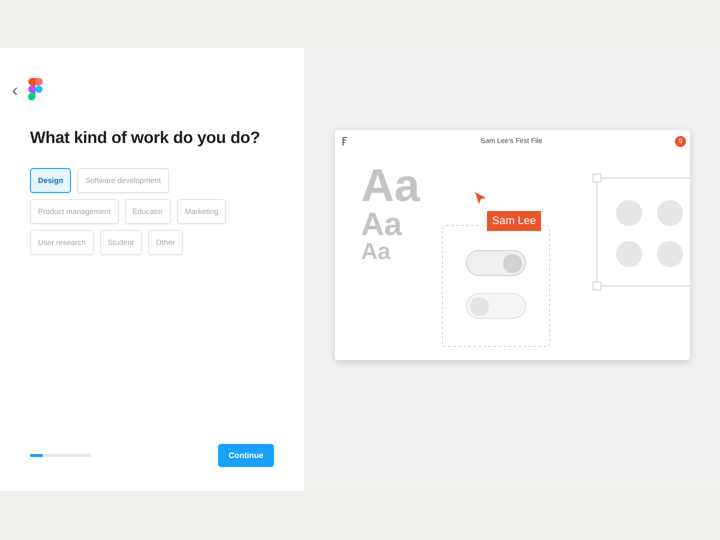  I want to click on cursor-icon, so click(480, 198).